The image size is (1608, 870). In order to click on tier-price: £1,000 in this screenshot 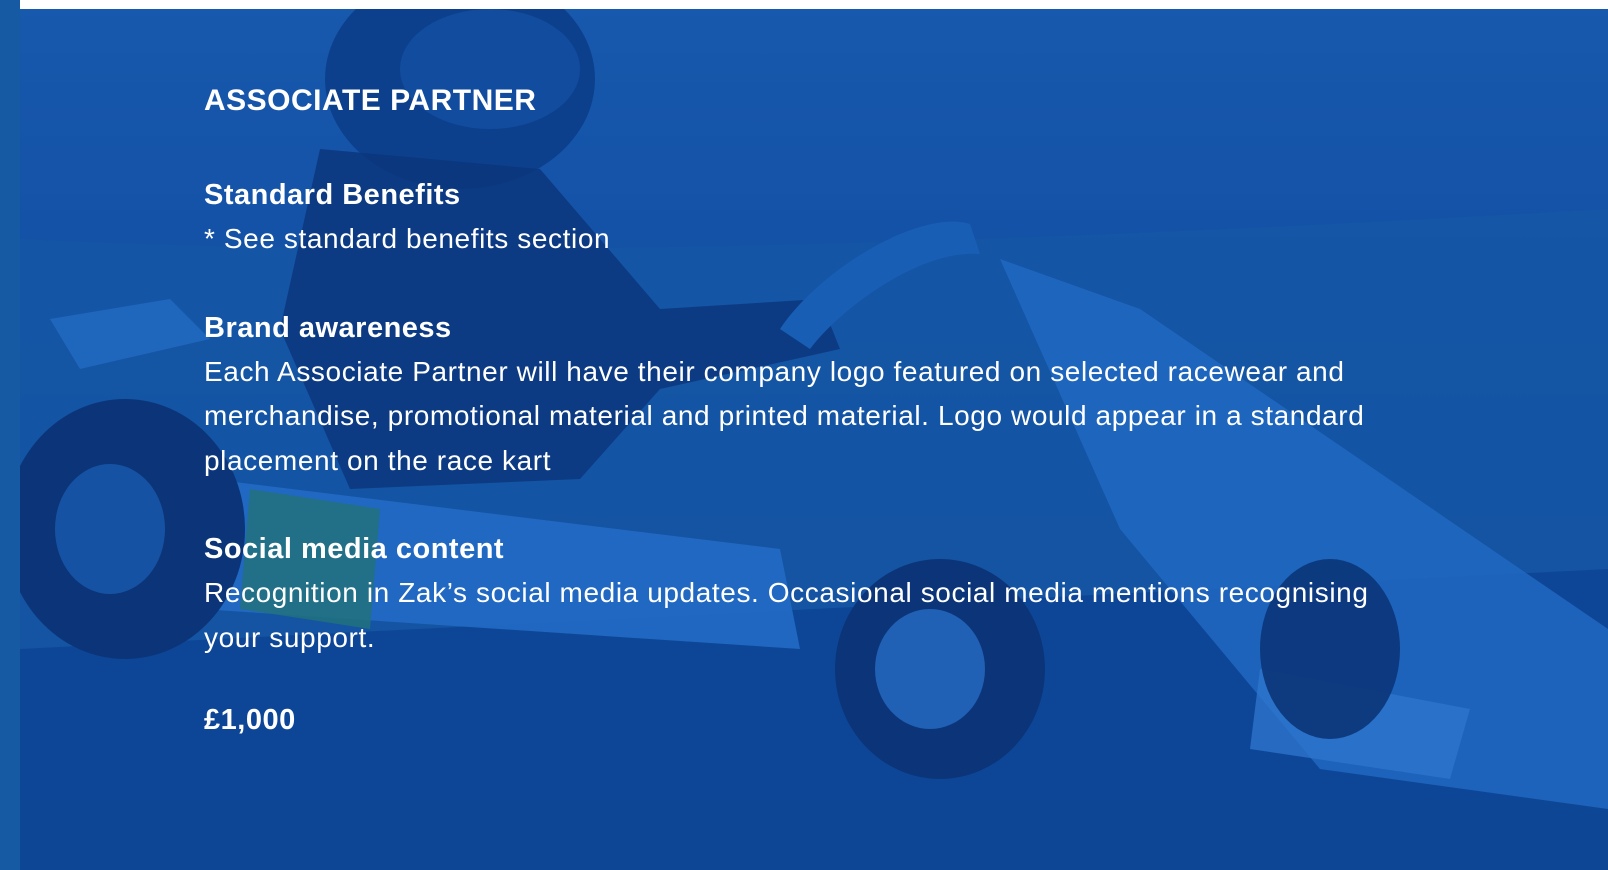, I will do `click(250, 720)`.